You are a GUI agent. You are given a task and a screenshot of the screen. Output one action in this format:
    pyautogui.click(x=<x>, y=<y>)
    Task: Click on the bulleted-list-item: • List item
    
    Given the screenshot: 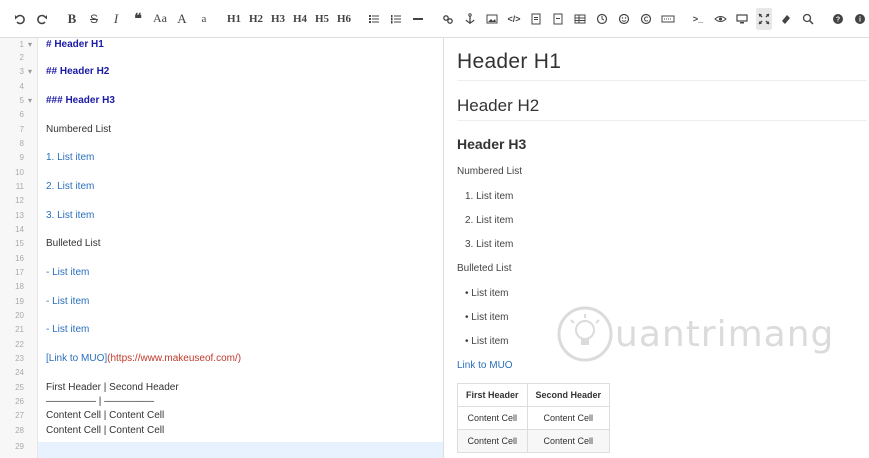 What is the action you would take?
    pyautogui.click(x=487, y=341)
    